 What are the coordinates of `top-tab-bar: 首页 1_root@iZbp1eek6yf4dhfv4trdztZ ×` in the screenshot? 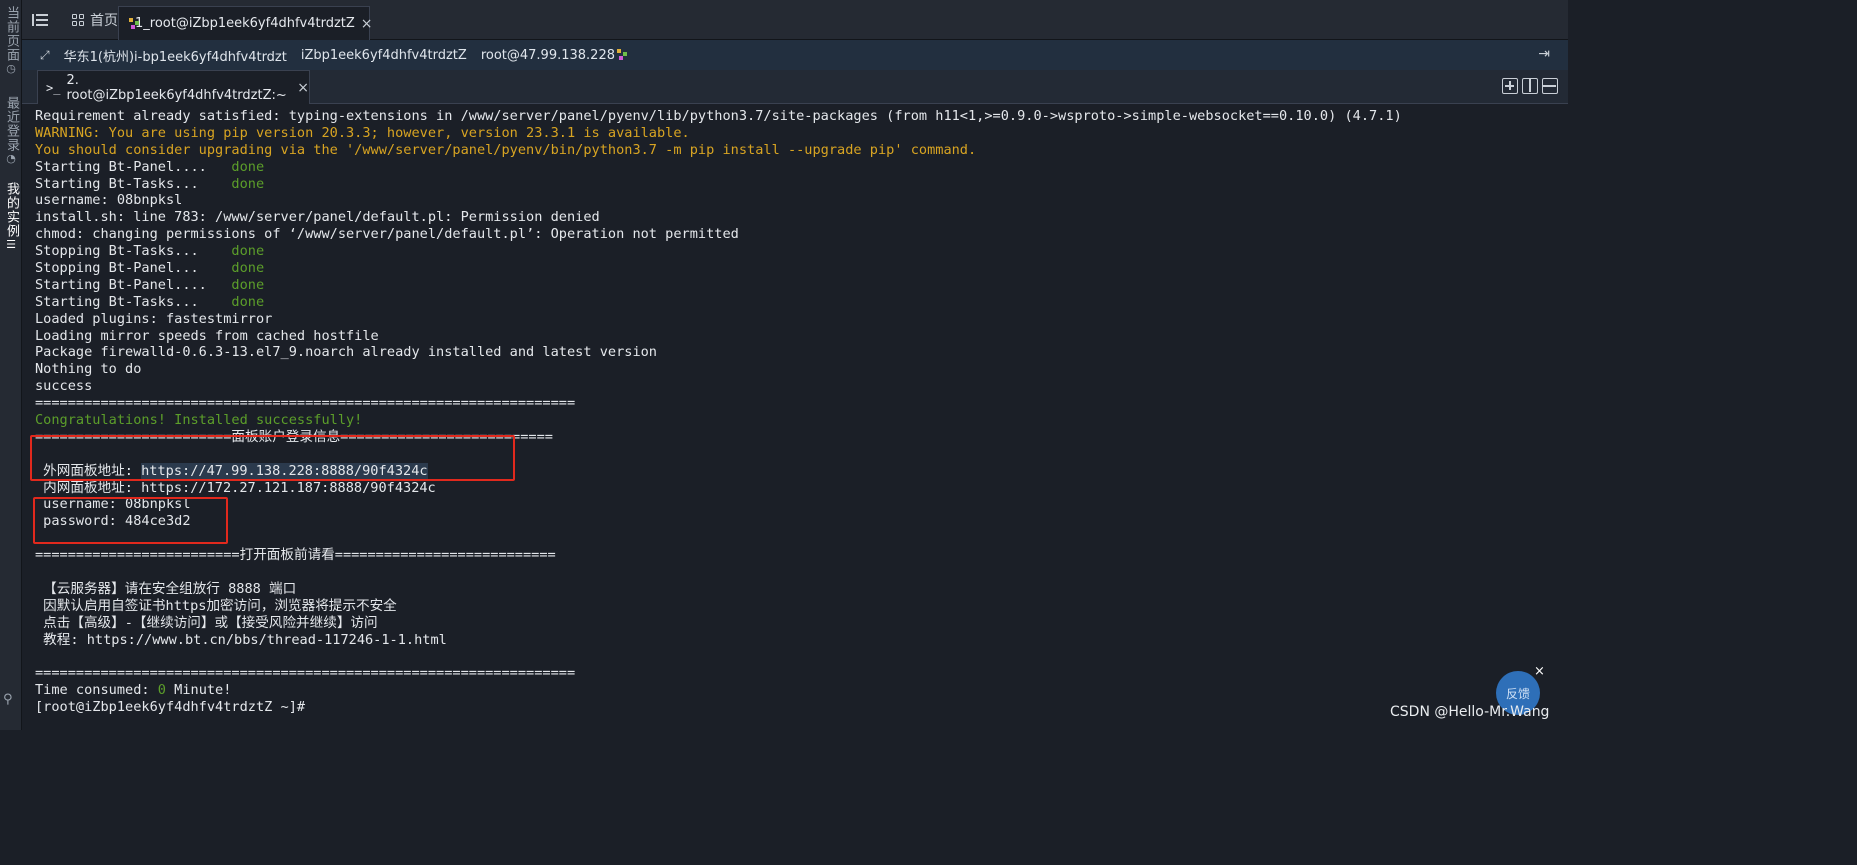 It's located at (795, 20).